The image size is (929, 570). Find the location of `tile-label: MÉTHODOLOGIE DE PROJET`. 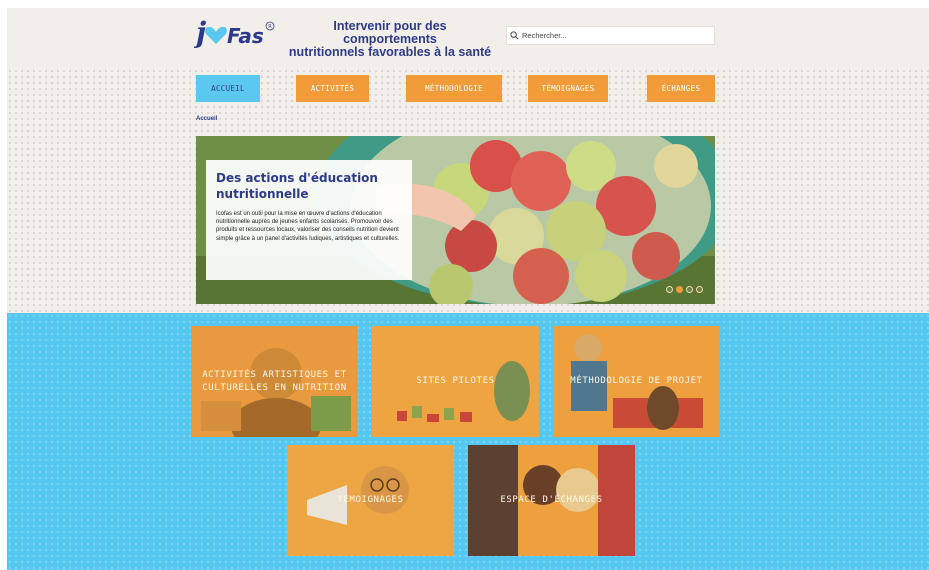

tile-label: MÉTHODOLOGIE DE PROJET is located at coordinates (636, 381).